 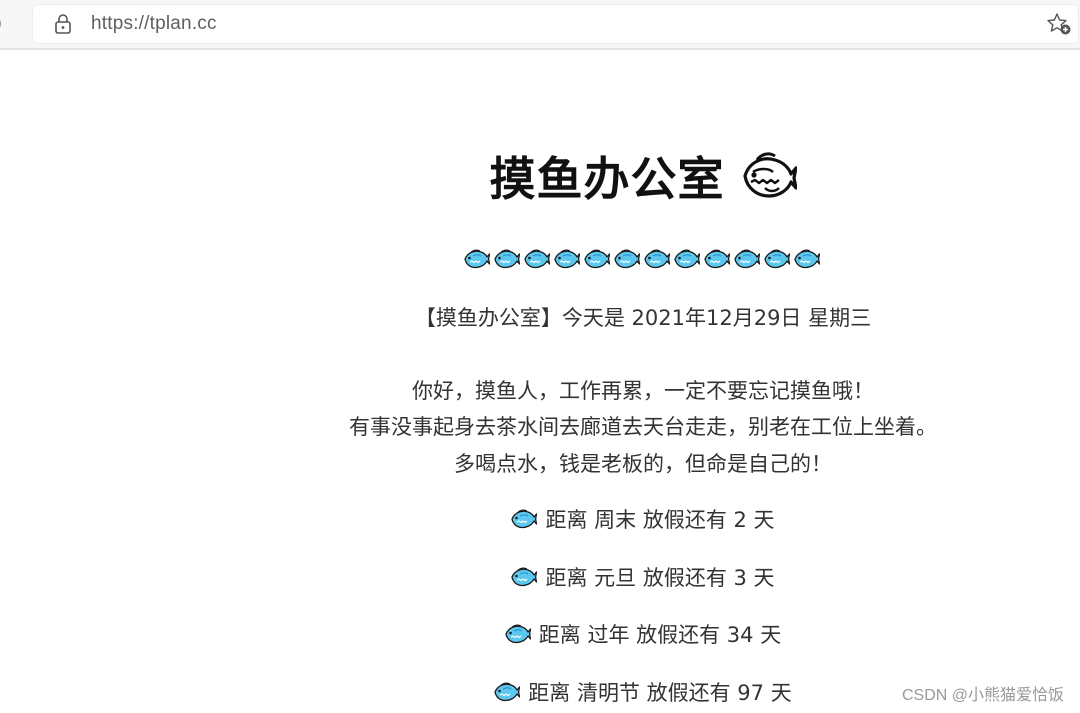 What do you see at coordinates (642, 259) in the screenshot?
I see `fish-icon-row` at bounding box center [642, 259].